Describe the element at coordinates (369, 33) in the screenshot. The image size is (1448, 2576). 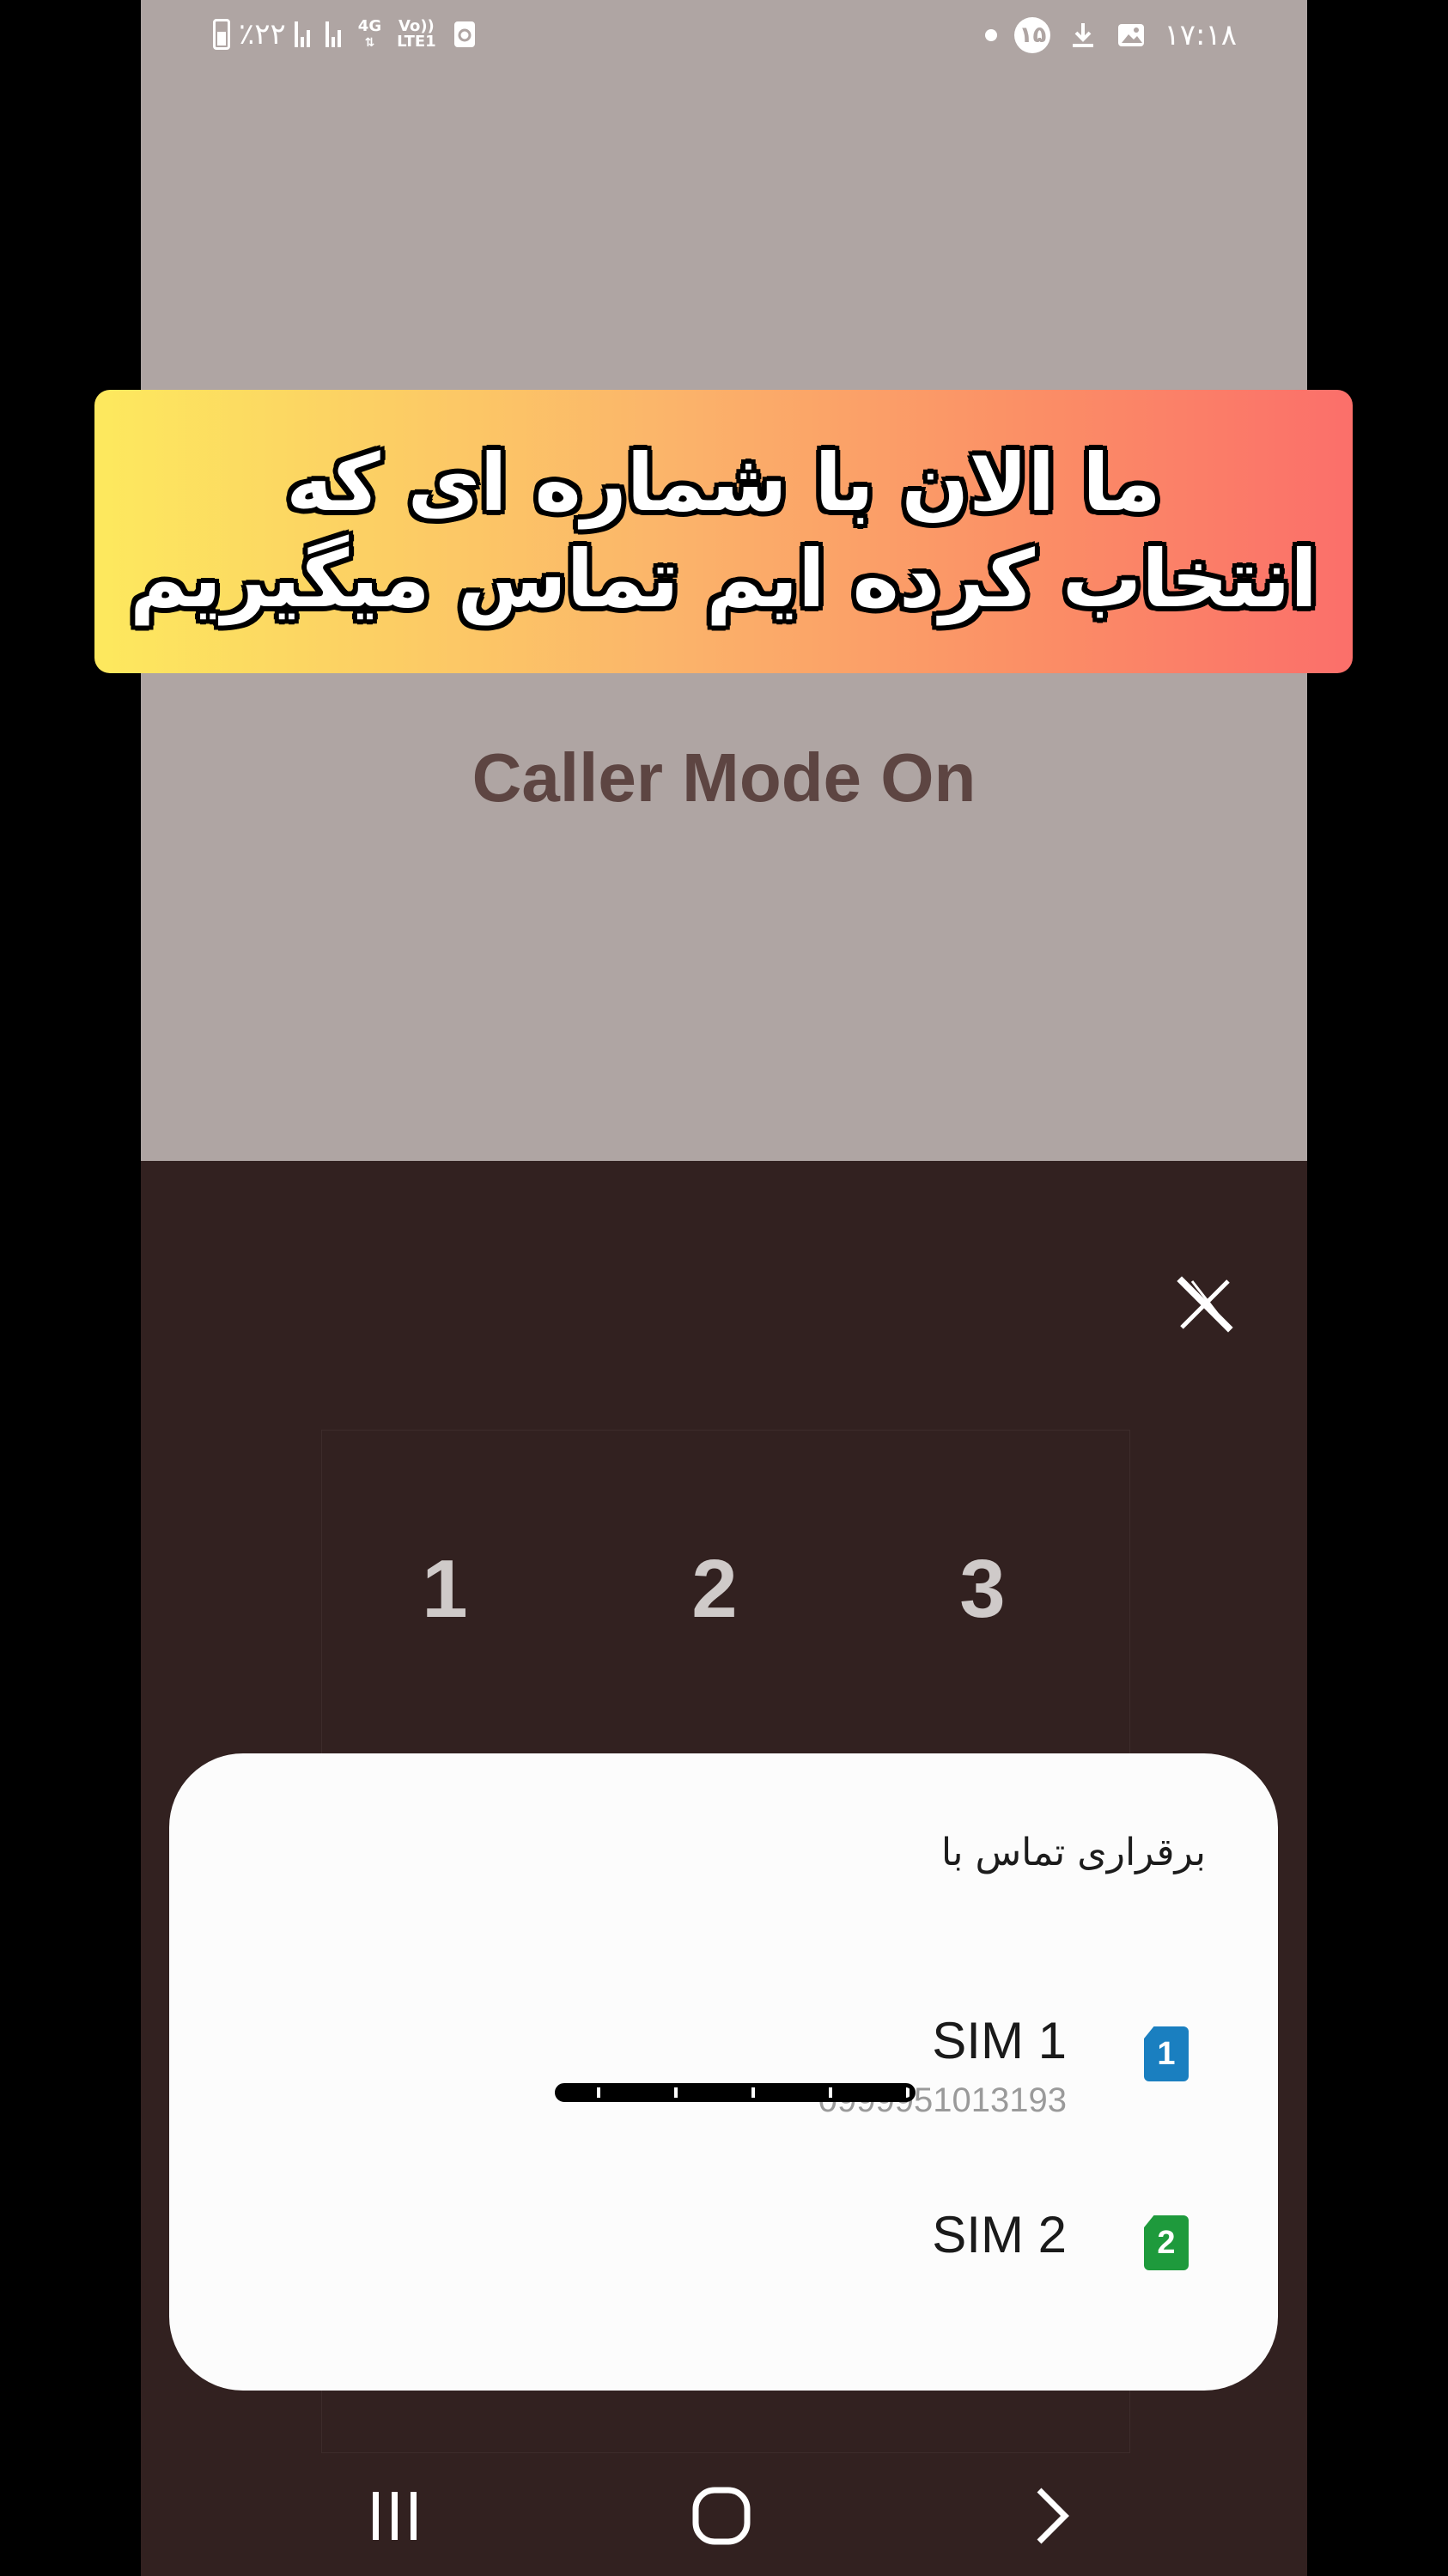
I see `network-4g-label: 4G ⇅` at that location.